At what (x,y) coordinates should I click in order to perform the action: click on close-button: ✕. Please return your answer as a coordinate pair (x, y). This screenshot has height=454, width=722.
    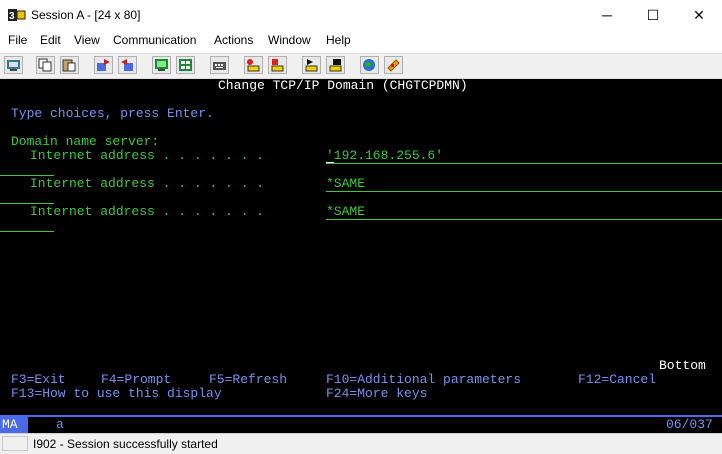
    Looking at the image, I should click on (699, 15).